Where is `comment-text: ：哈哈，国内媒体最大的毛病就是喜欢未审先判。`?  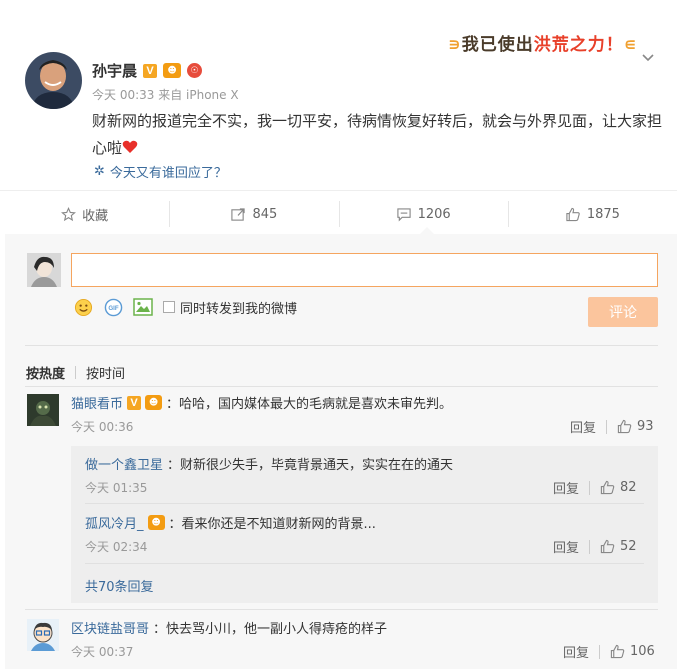 comment-text: ：哈哈，国内媒体最大的毛病就是喜欢未审先判。 is located at coordinates (309, 404).